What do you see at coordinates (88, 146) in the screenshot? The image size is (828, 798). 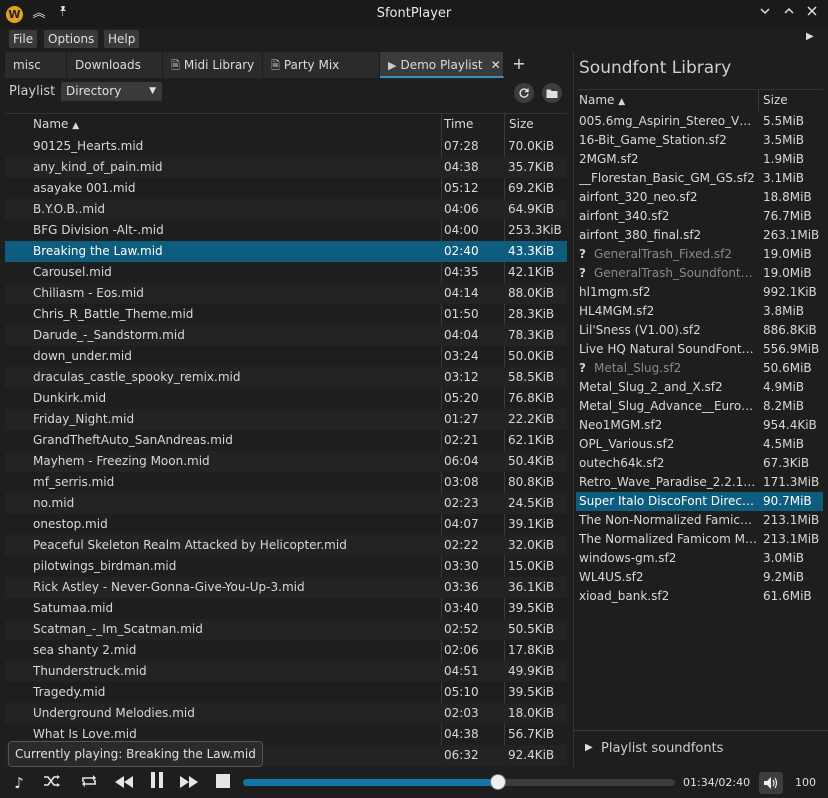 I see `track-name: 90125_Hearts.mid` at bounding box center [88, 146].